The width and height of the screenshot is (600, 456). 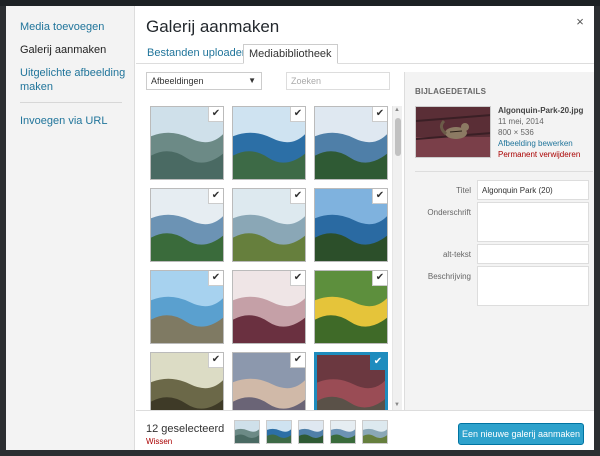 I want to click on caption-label: Onderschrift, so click(x=449, y=212).